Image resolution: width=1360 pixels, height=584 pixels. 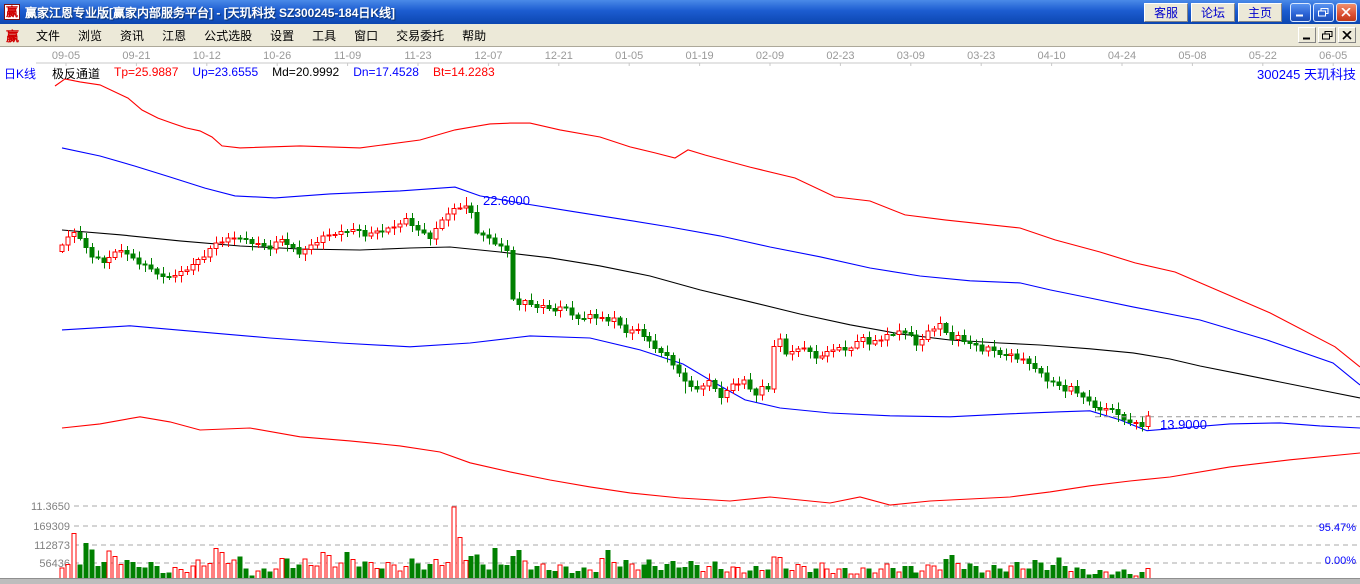 What do you see at coordinates (1327, 35) in the screenshot?
I see `mdi-restore-button` at bounding box center [1327, 35].